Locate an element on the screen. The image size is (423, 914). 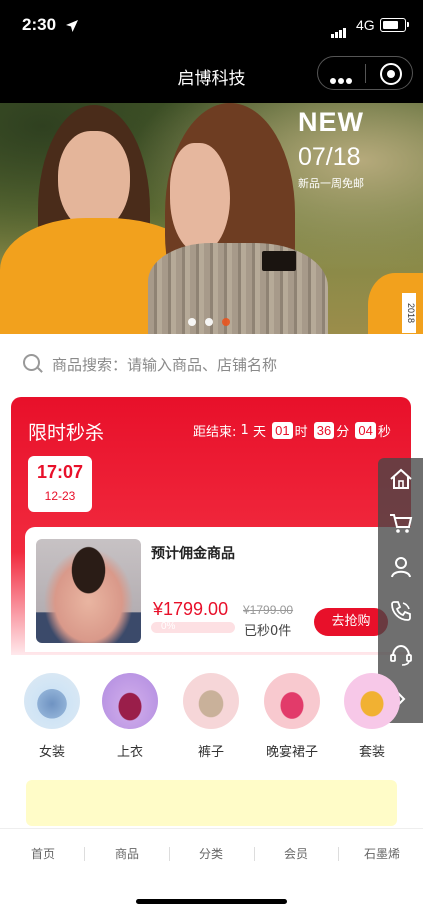
countdown-prefix: 距结束: is located at coordinates (215, 432).